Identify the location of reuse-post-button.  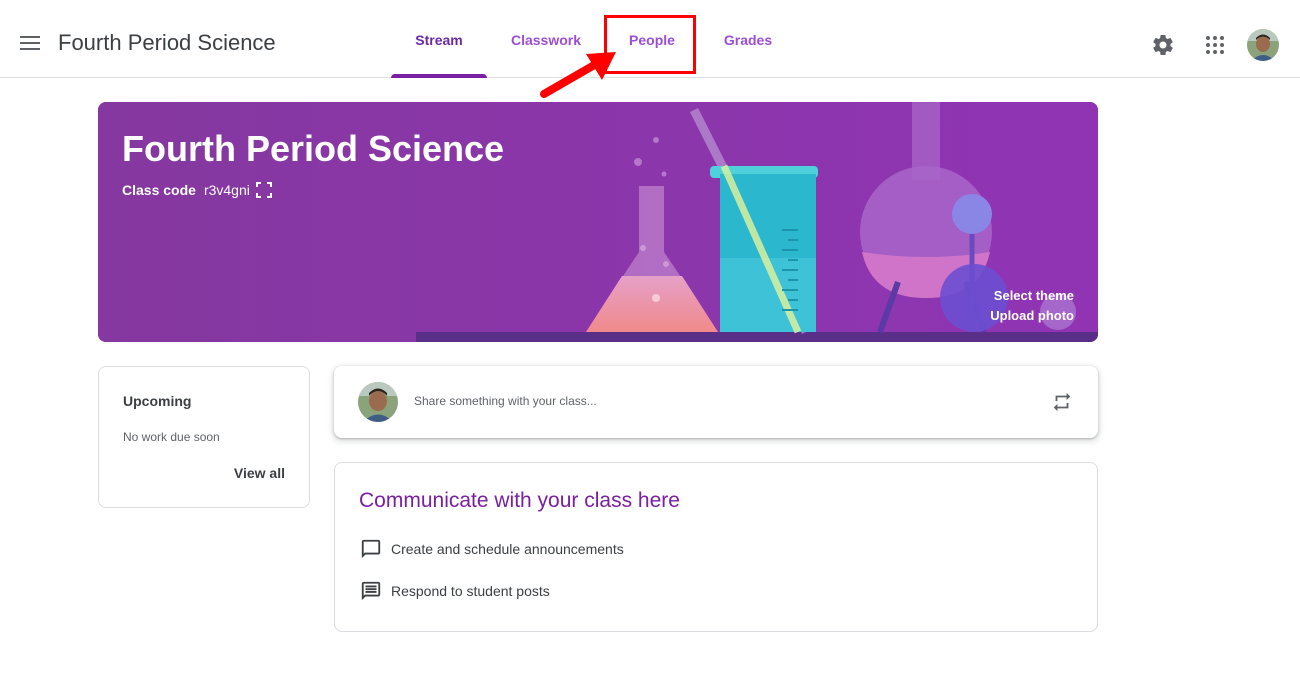
(1062, 402).